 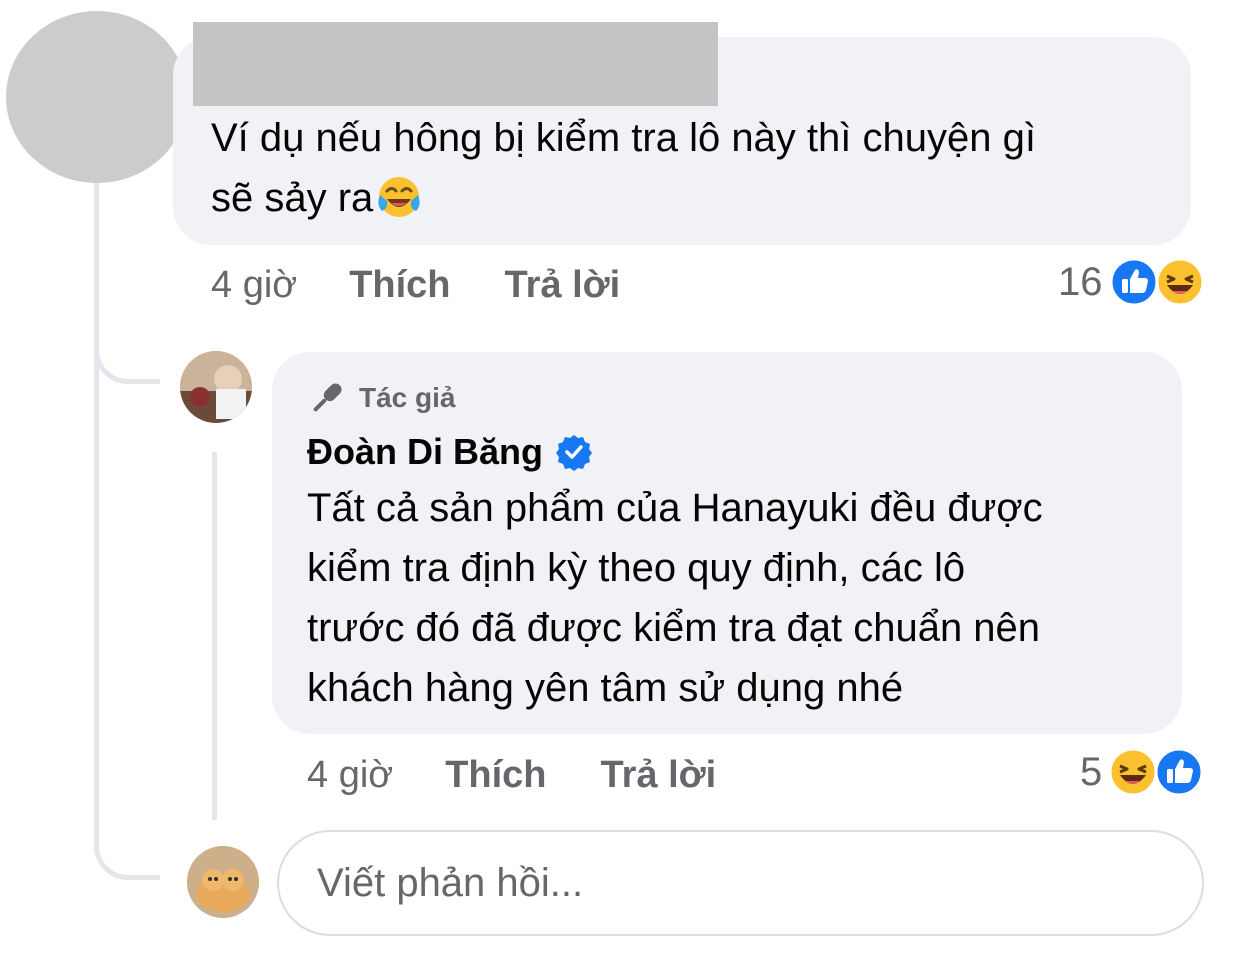 What do you see at coordinates (127, 530) in the screenshot?
I see `thread-line` at bounding box center [127, 530].